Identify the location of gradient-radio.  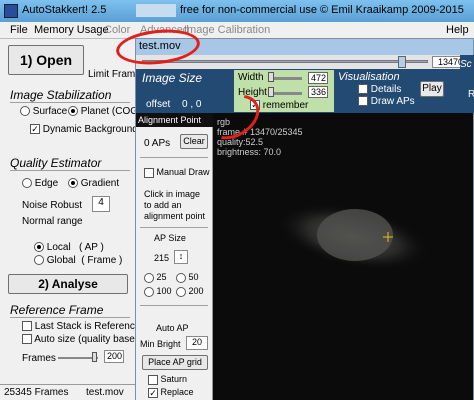
(73, 183).